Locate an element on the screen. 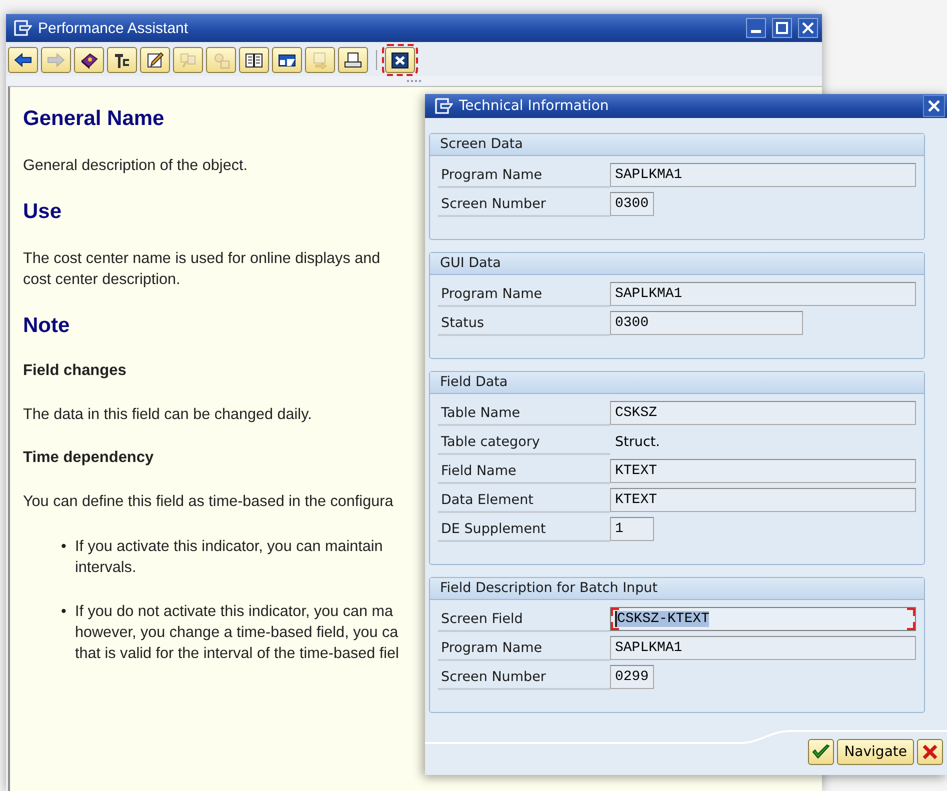 The image size is (947, 791). printer-icon is located at coordinates (353, 60).